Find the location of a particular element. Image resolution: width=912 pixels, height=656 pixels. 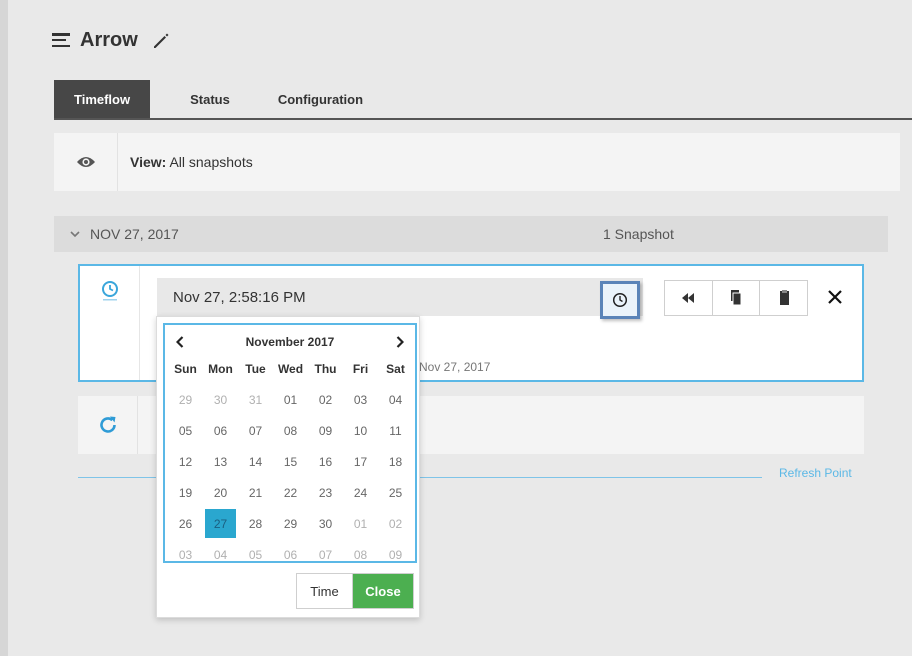

weekday-label: Tue is located at coordinates (255, 369).